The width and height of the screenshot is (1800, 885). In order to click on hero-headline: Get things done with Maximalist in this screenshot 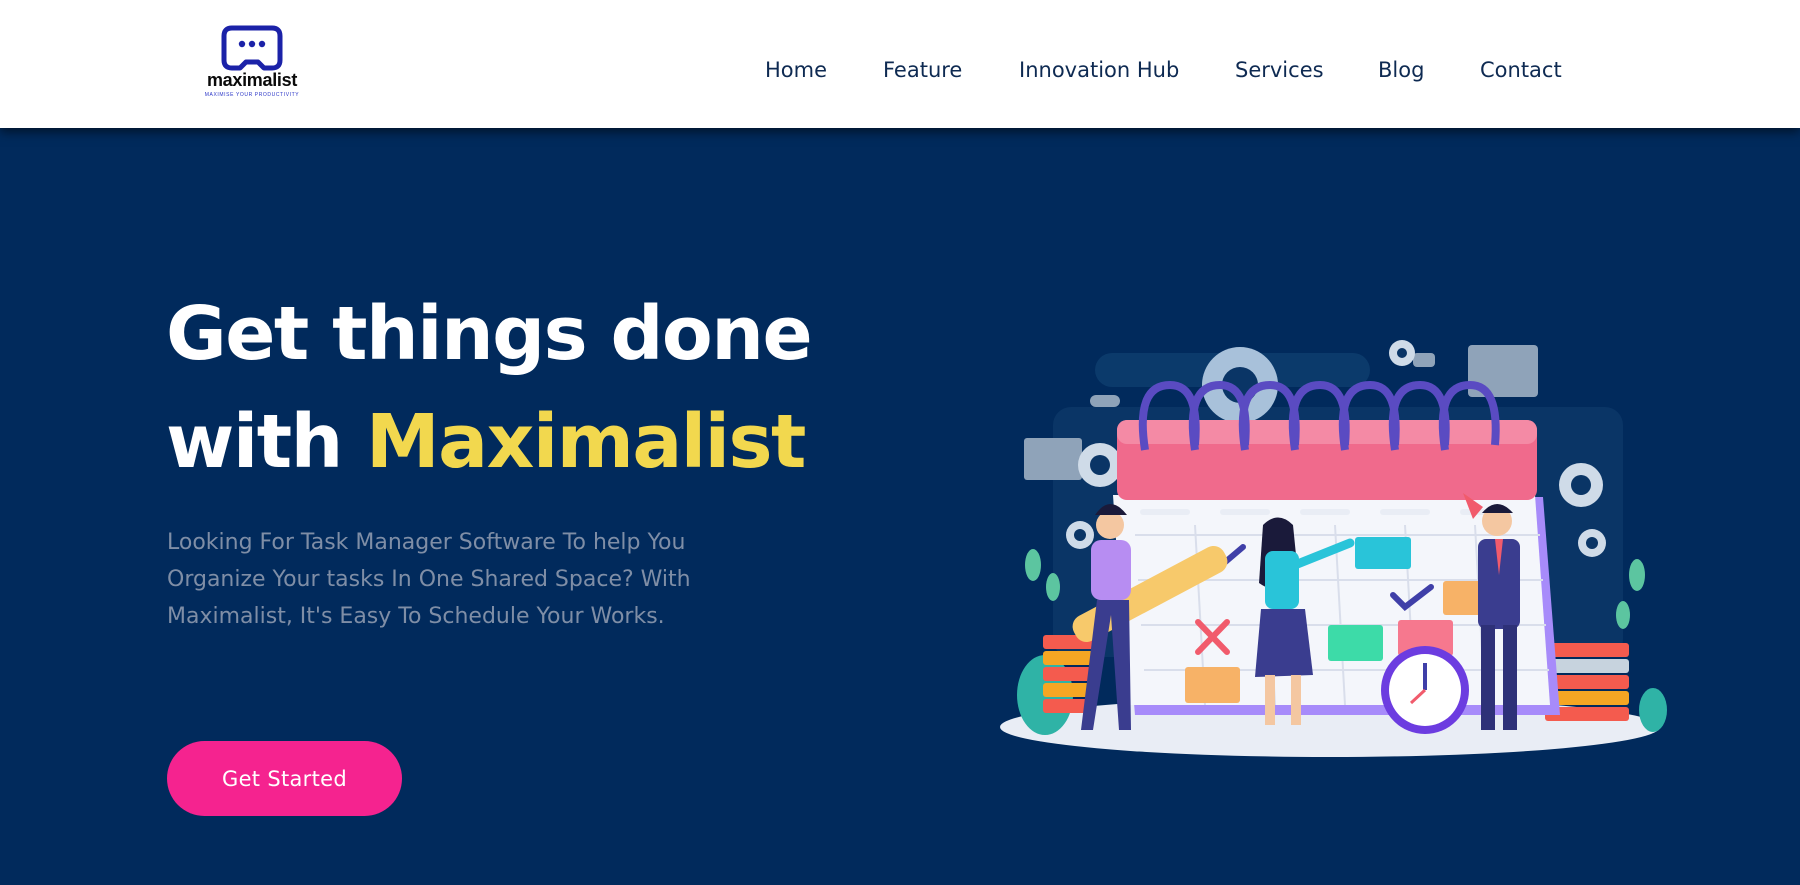, I will do `click(489, 388)`.